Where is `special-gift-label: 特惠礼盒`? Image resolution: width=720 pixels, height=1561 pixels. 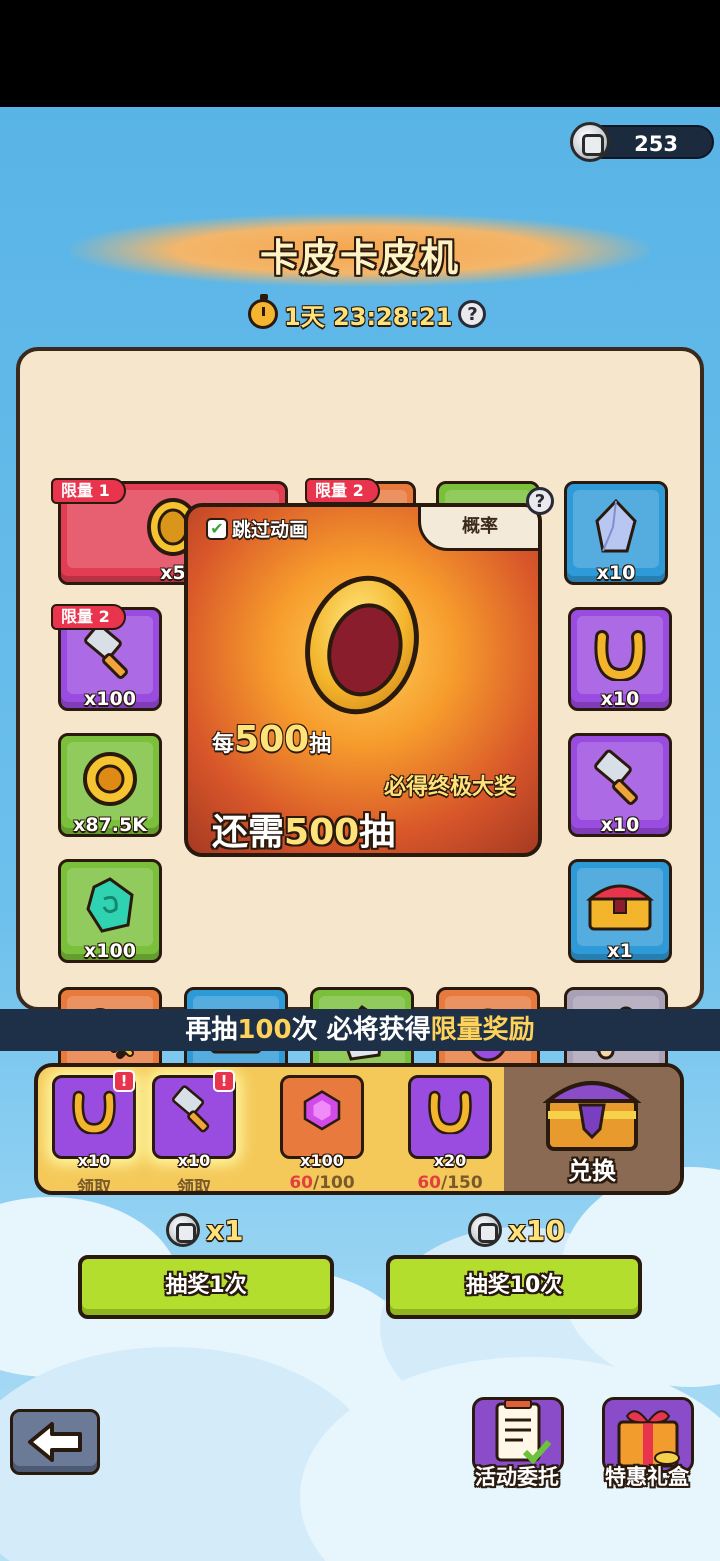
special-gift-label: 特惠礼盒 is located at coordinates (647, 1477).